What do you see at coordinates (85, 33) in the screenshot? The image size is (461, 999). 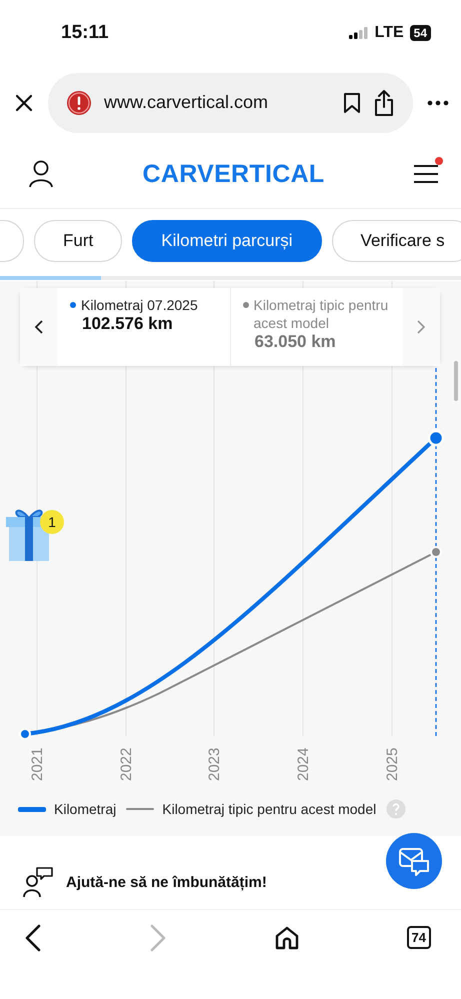 I see `status-time: 15:11` at bounding box center [85, 33].